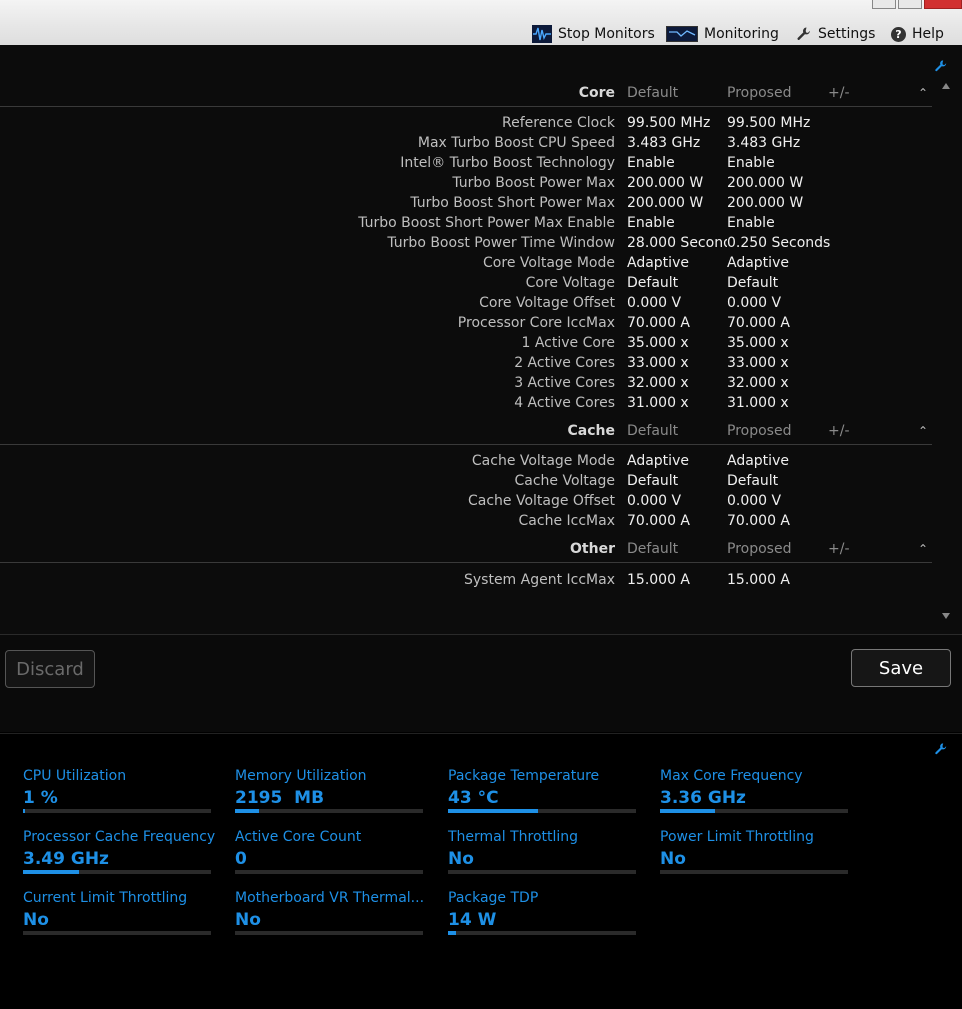  I want to click on column-plusminus: +/-, so click(839, 549).